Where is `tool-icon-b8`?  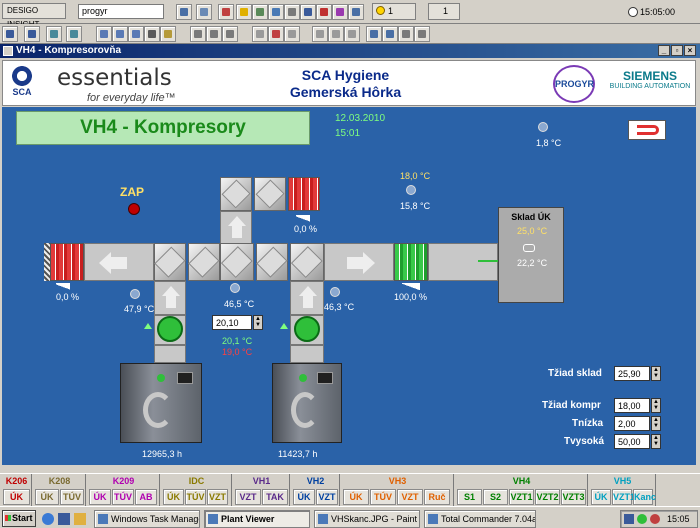
tool-icon-b8 is located at coordinates (152, 34).